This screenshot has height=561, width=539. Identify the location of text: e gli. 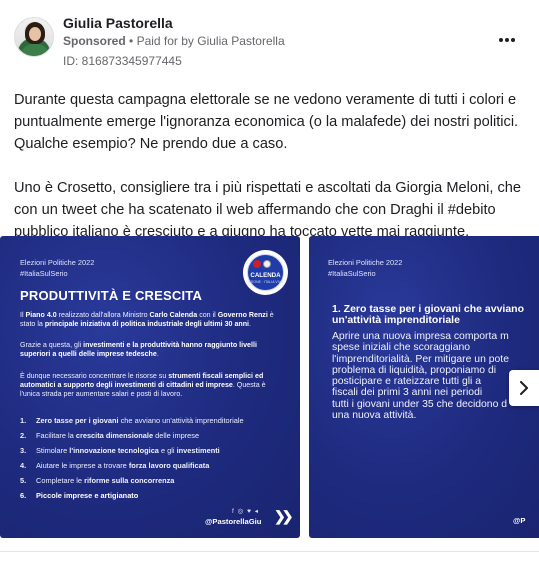
(167, 450).